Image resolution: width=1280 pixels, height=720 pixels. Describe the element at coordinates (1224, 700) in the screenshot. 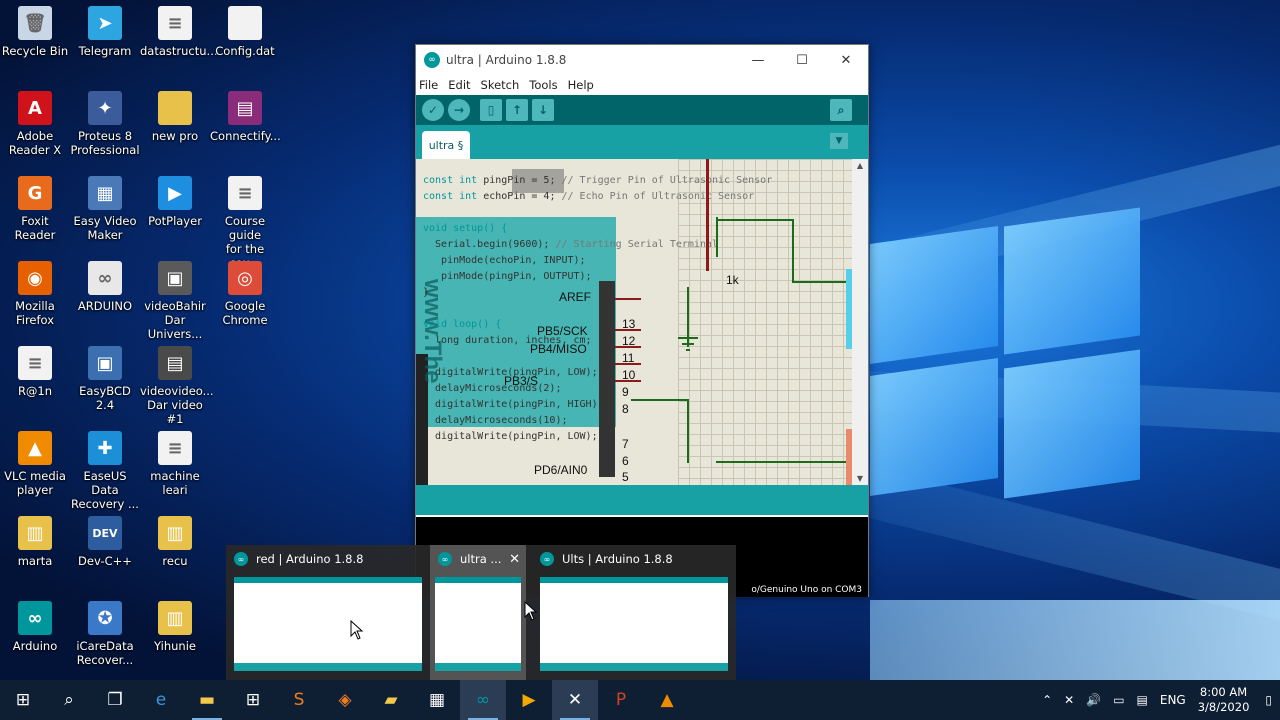

I see `clock: 8:00 AM 3/8/2020` at that location.